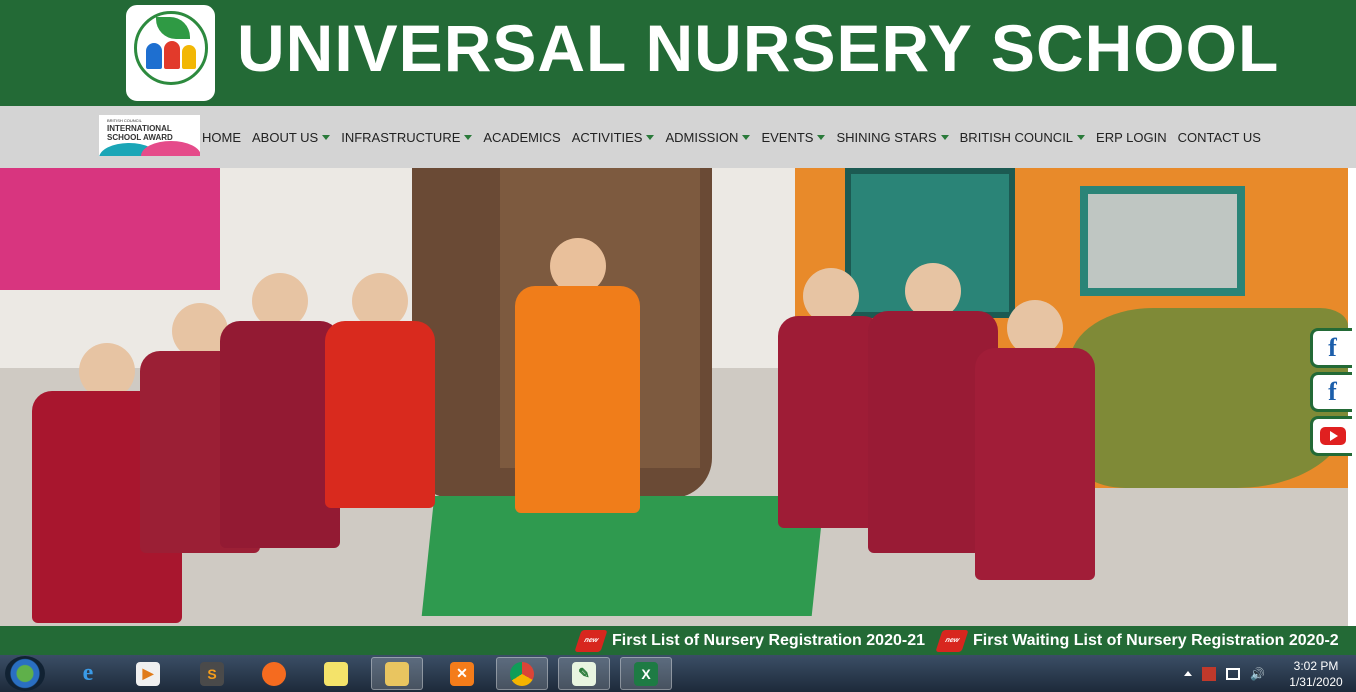 This screenshot has height=692, width=1356. I want to click on windows-taskbar: e ▶ S ✕ ✎ X 🔊 3:02 PM 1/31/2020, so click(678, 673).